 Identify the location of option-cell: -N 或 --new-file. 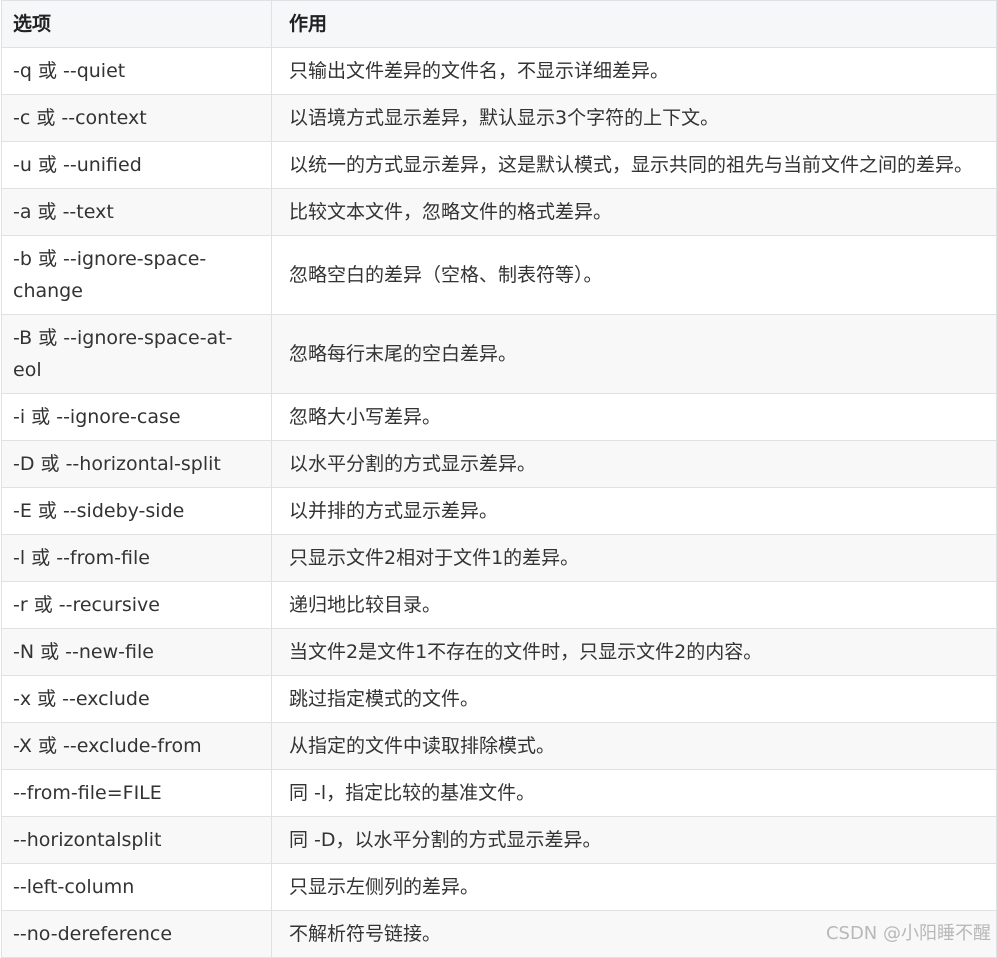
(136, 652).